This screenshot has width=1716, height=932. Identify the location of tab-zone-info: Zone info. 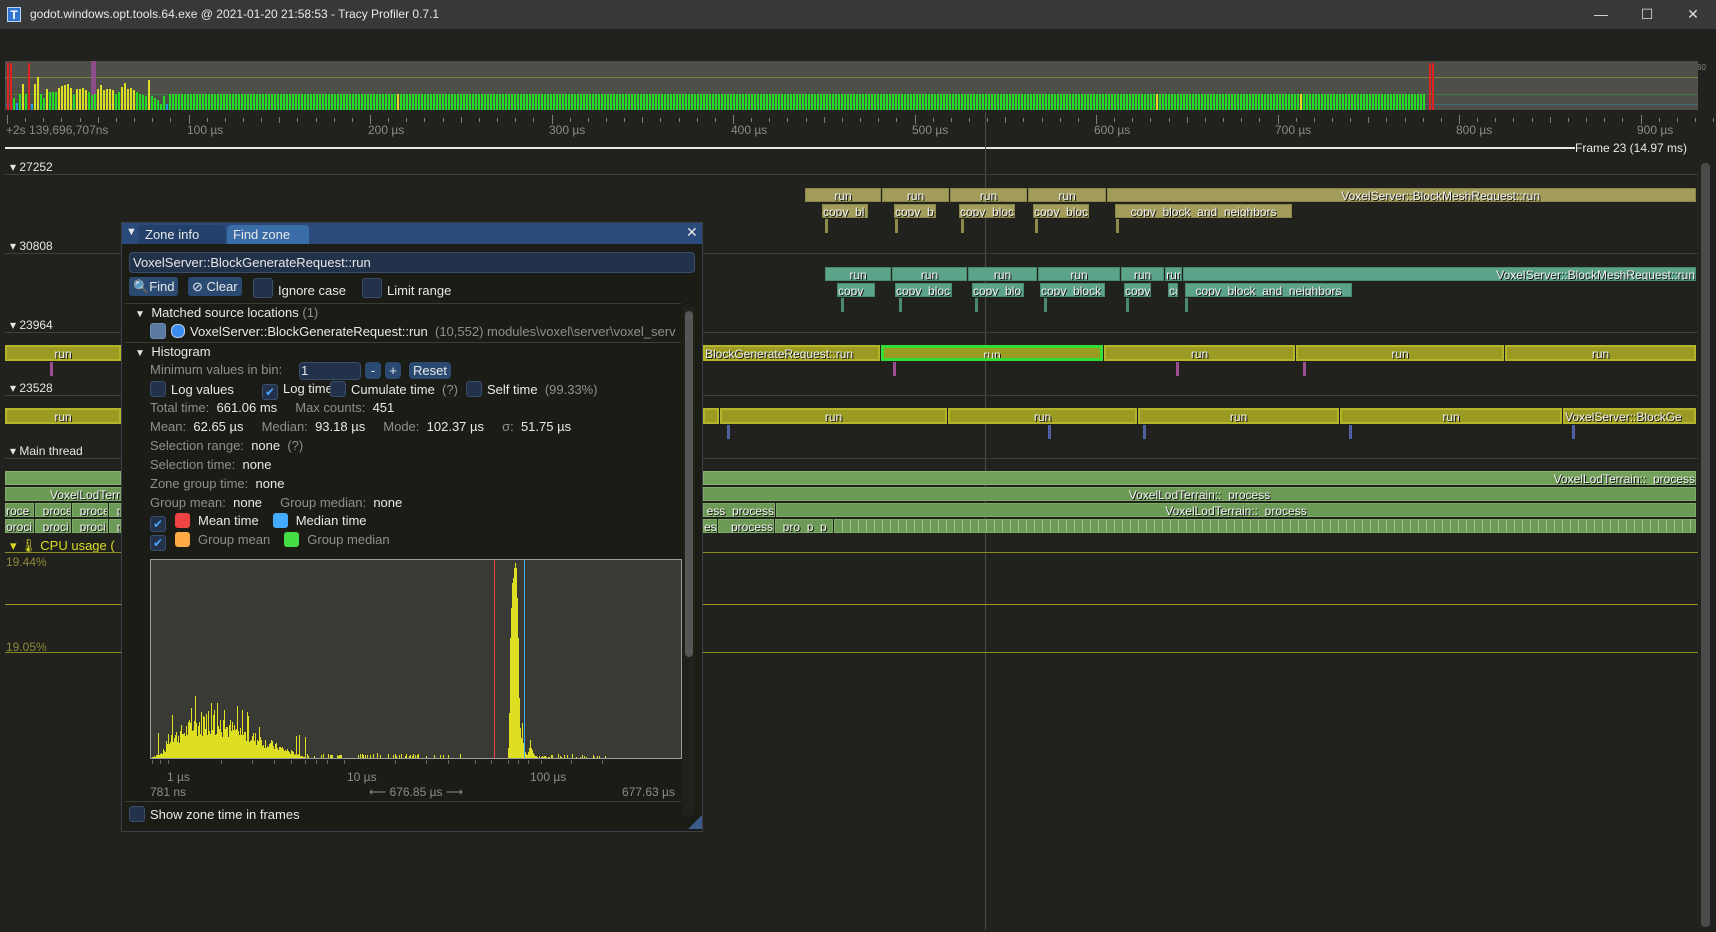
(182, 234).